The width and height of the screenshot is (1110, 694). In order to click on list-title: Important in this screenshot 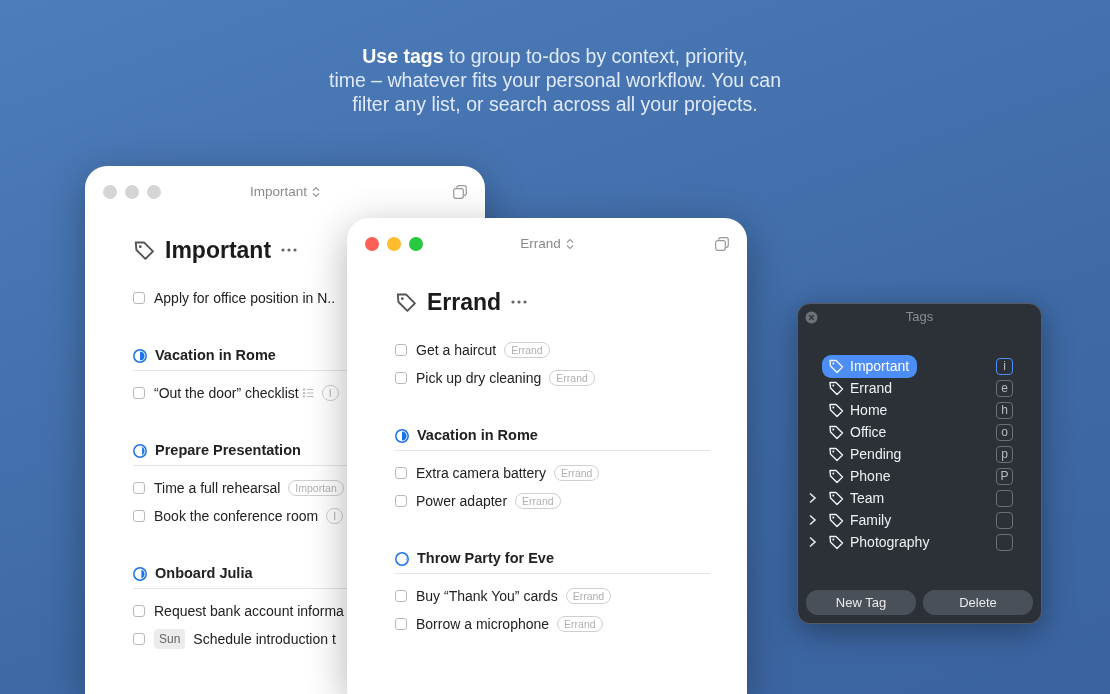, I will do `click(218, 250)`.